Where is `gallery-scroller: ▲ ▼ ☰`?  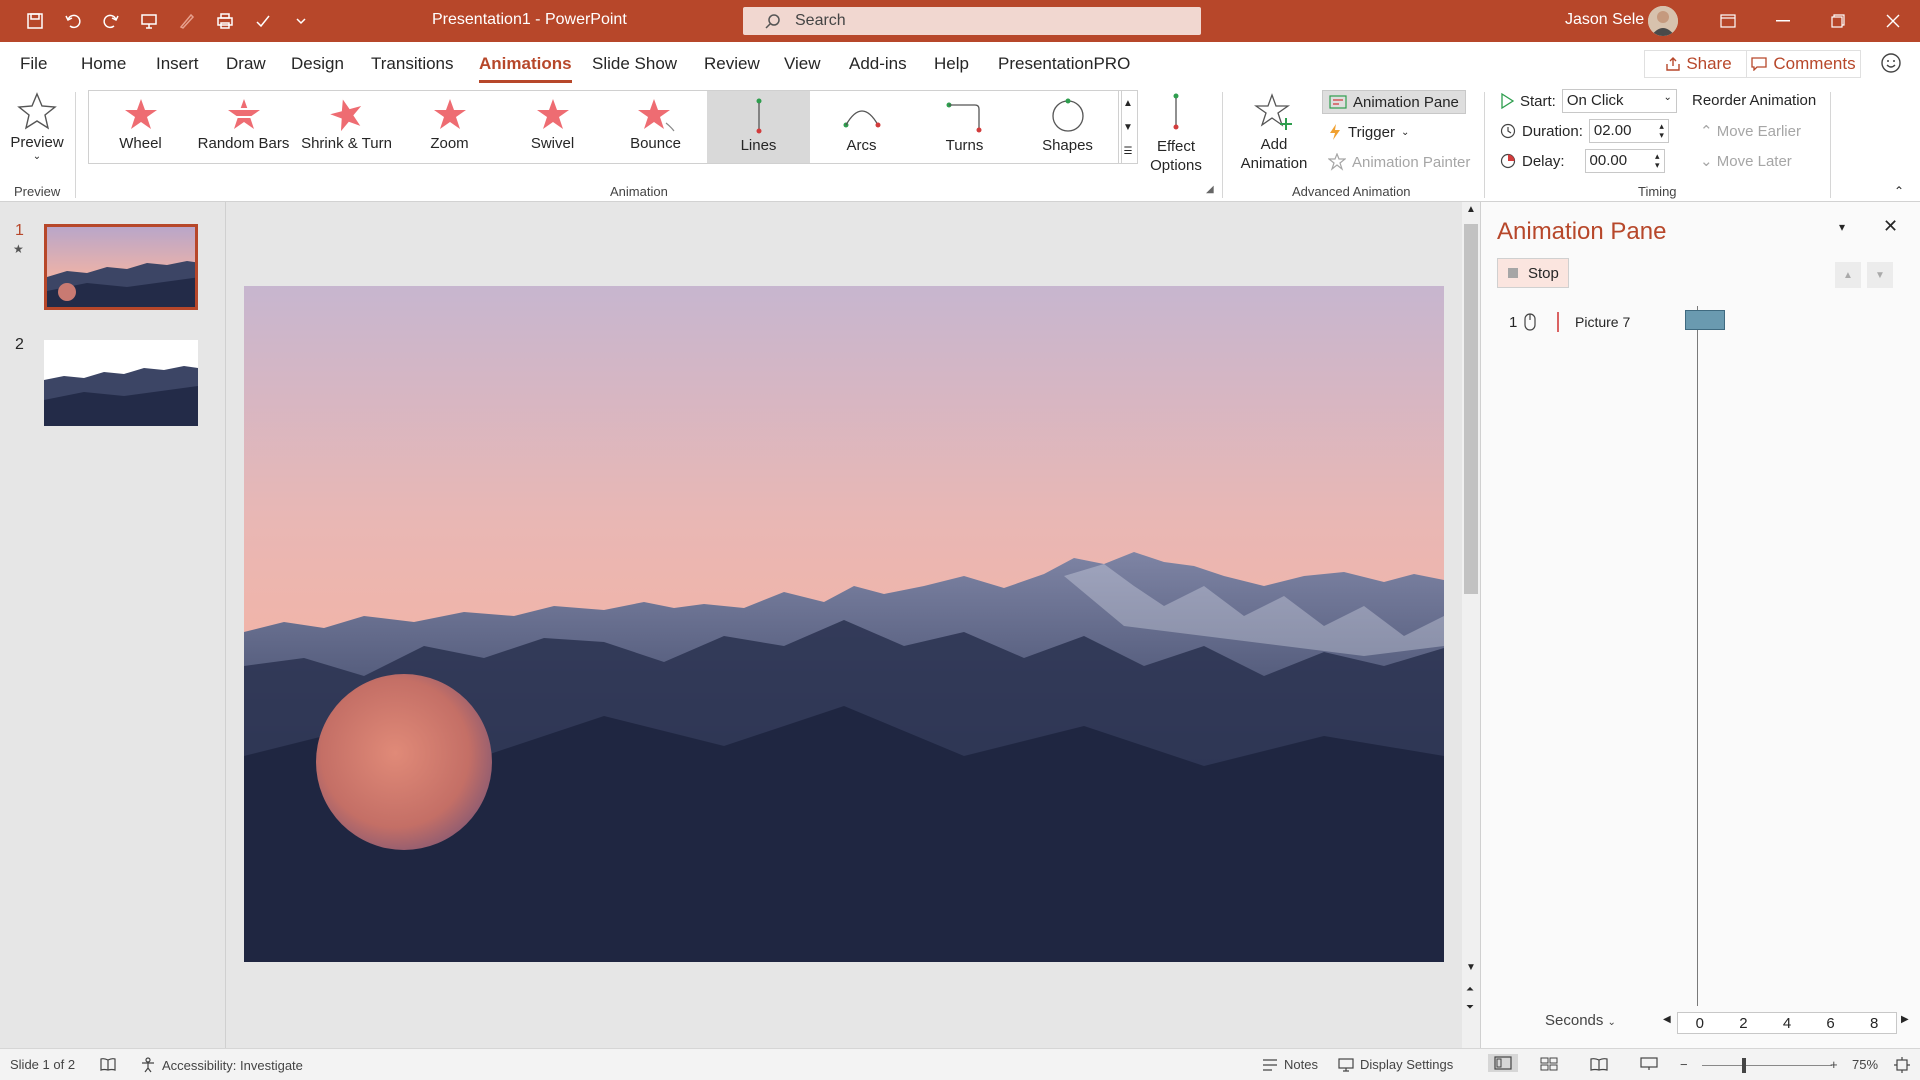
gallery-scroller: ▲ ▼ ☰ is located at coordinates (1128, 127).